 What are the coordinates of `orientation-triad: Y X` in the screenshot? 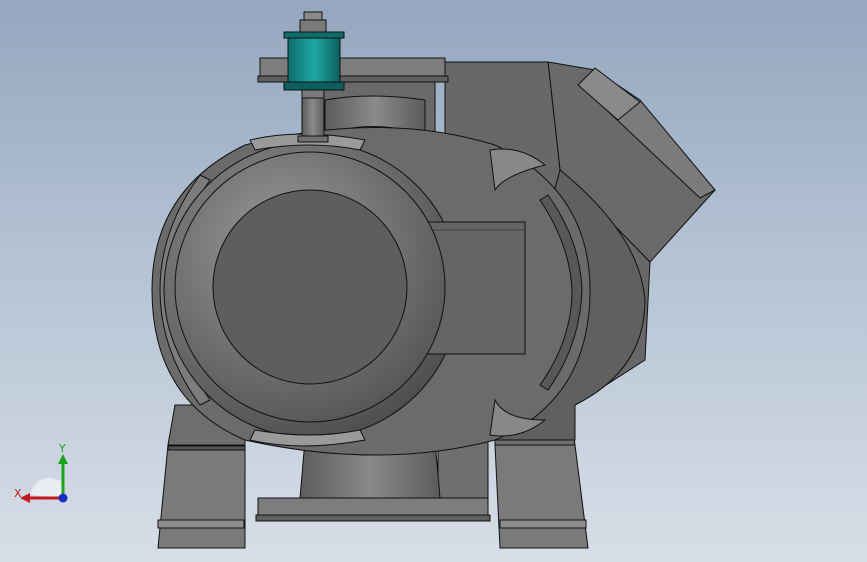 It's located at (41, 472).